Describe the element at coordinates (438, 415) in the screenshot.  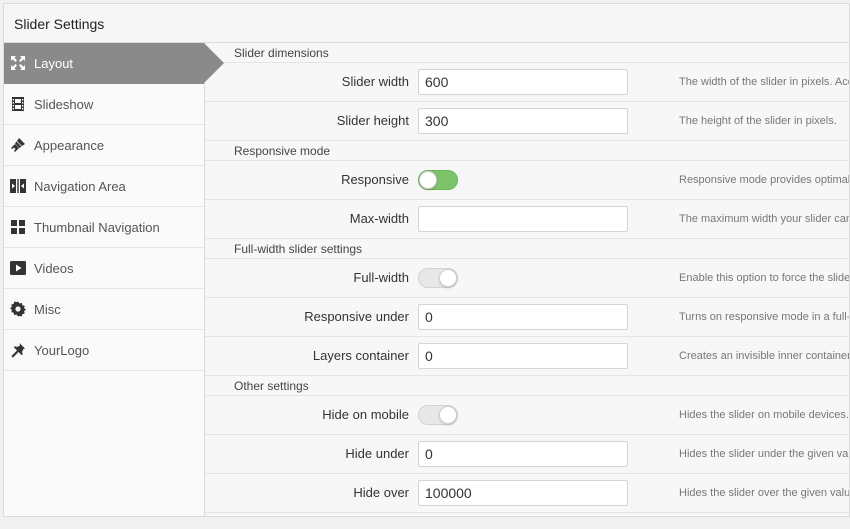
I see `hide-on-mobile-toggle` at that location.